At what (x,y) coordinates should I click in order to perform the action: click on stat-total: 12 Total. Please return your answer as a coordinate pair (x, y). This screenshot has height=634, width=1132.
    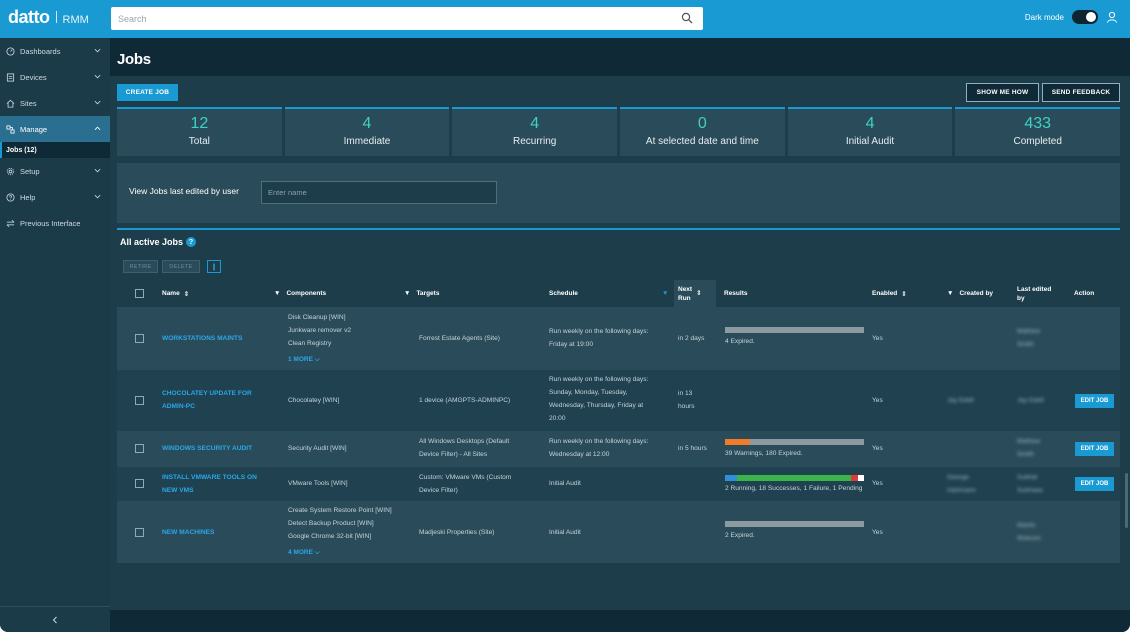
    Looking at the image, I should click on (199, 131).